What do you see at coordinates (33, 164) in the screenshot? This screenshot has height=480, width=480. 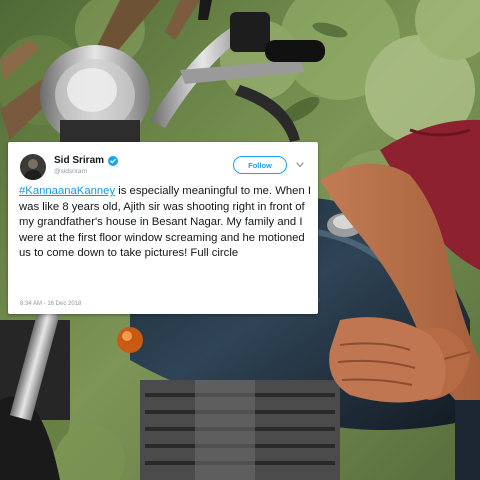 I see `avatar-head` at bounding box center [33, 164].